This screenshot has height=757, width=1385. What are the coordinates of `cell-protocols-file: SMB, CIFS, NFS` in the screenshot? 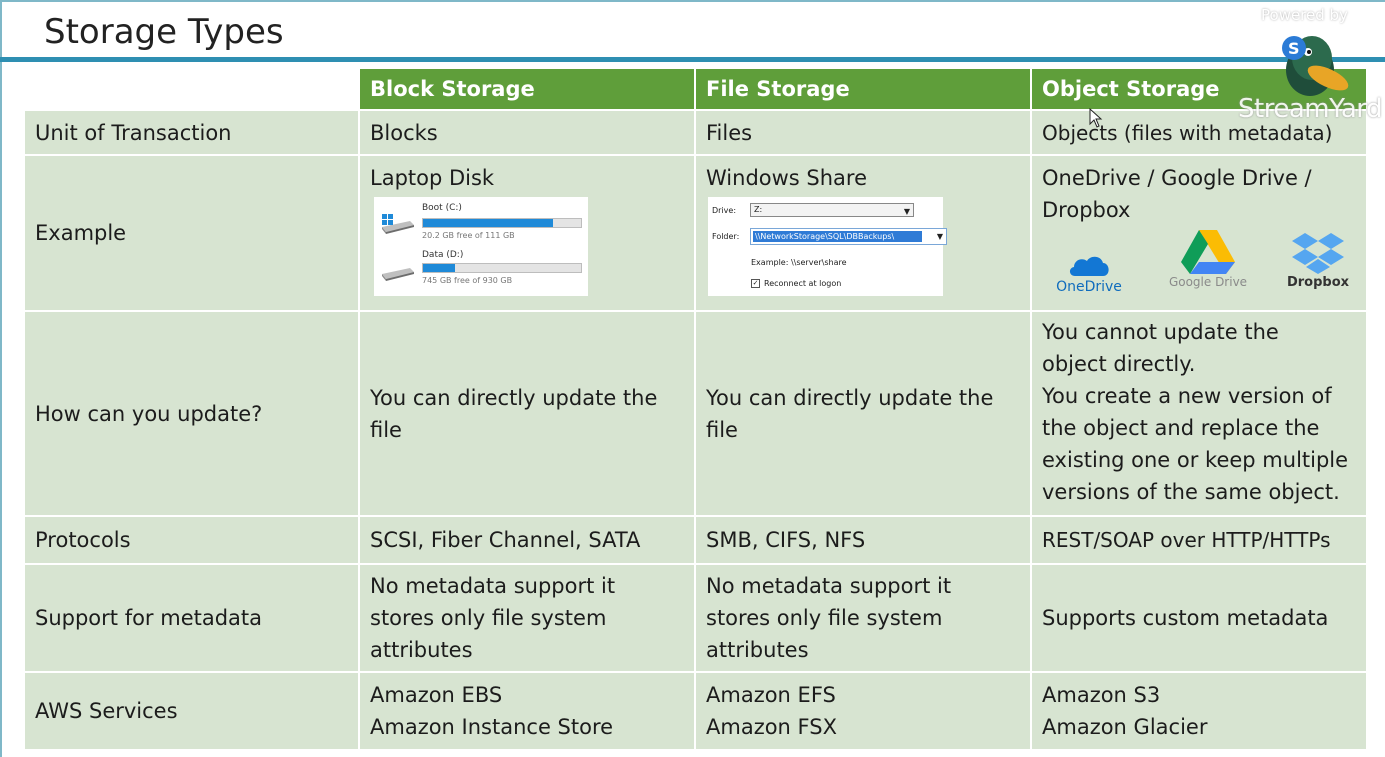 It's located at (863, 540).